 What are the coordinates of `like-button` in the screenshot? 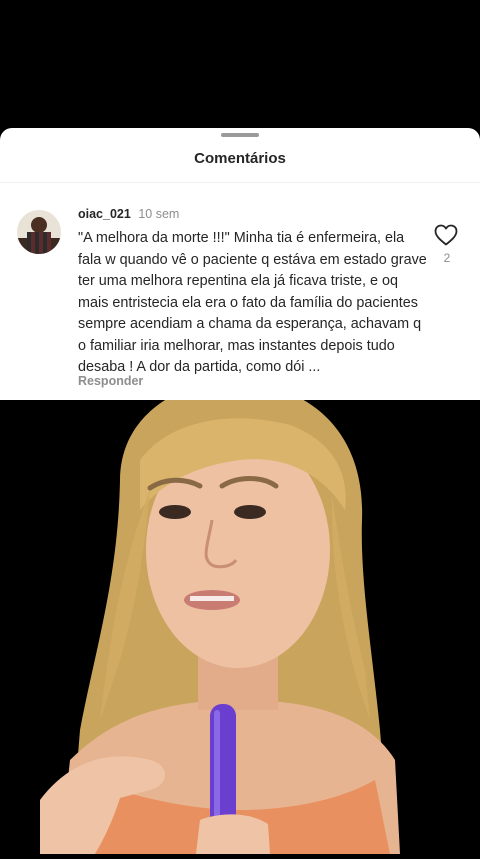 It's located at (447, 236).